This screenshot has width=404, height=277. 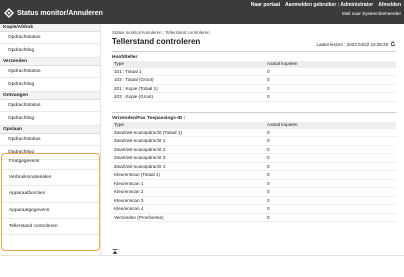 I want to click on table-row: Kleurenscan 3 0, so click(x=254, y=201).